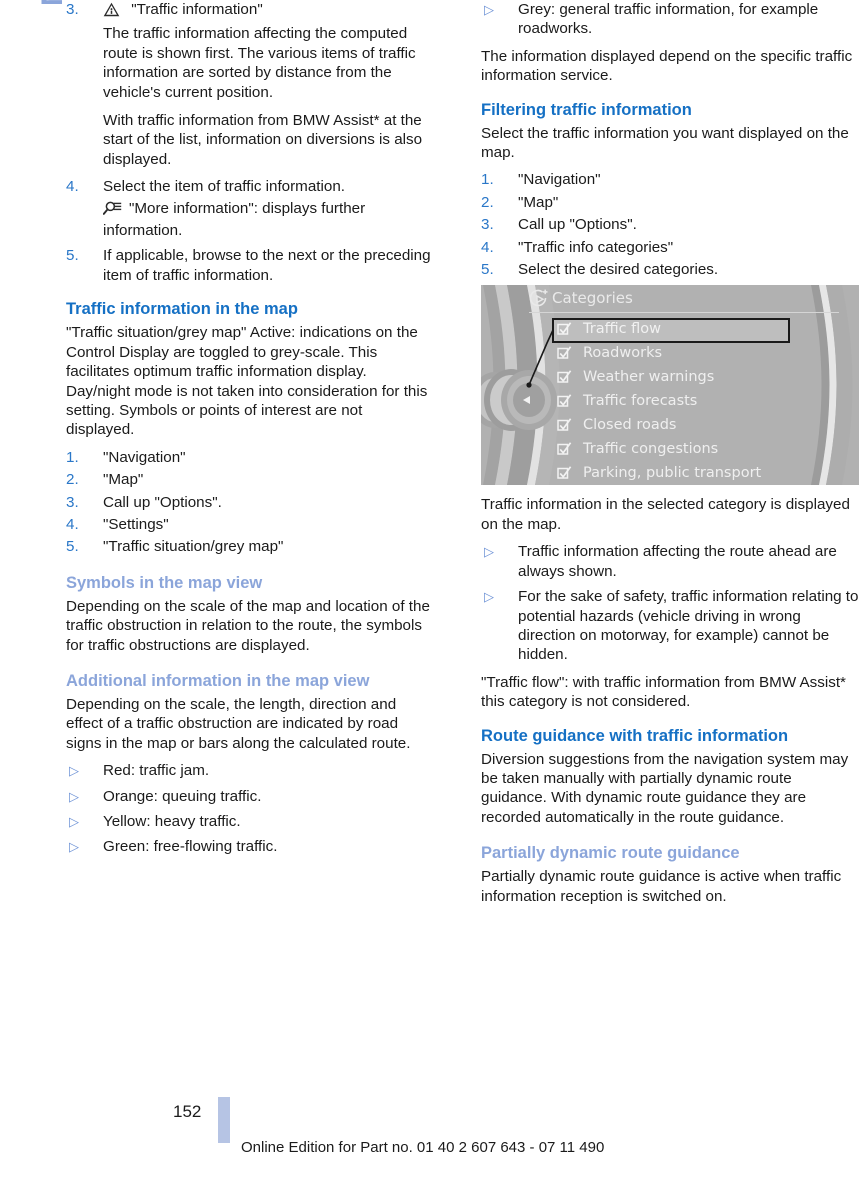 This screenshot has height=1181, width=859. What do you see at coordinates (684, 313) in the screenshot?
I see `figure-divider` at bounding box center [684, 313].